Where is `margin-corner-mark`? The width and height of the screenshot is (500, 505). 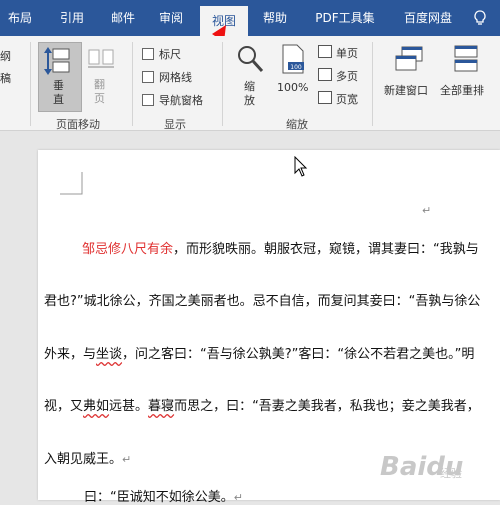
margin-corner-mark is located at coordinates (71, 183).